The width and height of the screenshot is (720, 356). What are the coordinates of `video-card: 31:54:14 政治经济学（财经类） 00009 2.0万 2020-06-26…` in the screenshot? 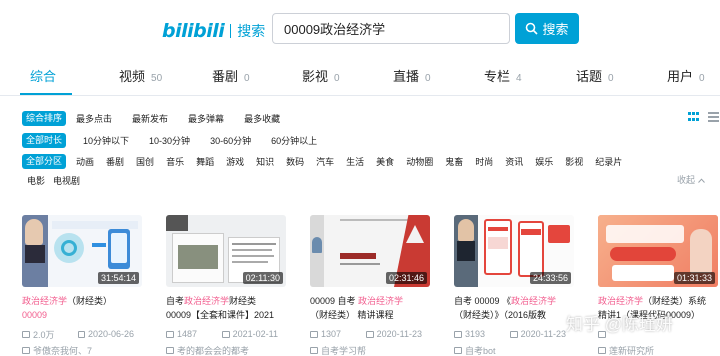 It's located at (82, 285).